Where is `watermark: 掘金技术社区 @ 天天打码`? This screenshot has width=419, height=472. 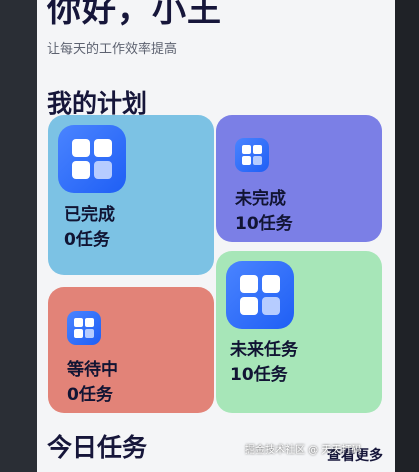 watermark: 掘金技术社区 @ 天天打码 is located at coordinates (303, 450).